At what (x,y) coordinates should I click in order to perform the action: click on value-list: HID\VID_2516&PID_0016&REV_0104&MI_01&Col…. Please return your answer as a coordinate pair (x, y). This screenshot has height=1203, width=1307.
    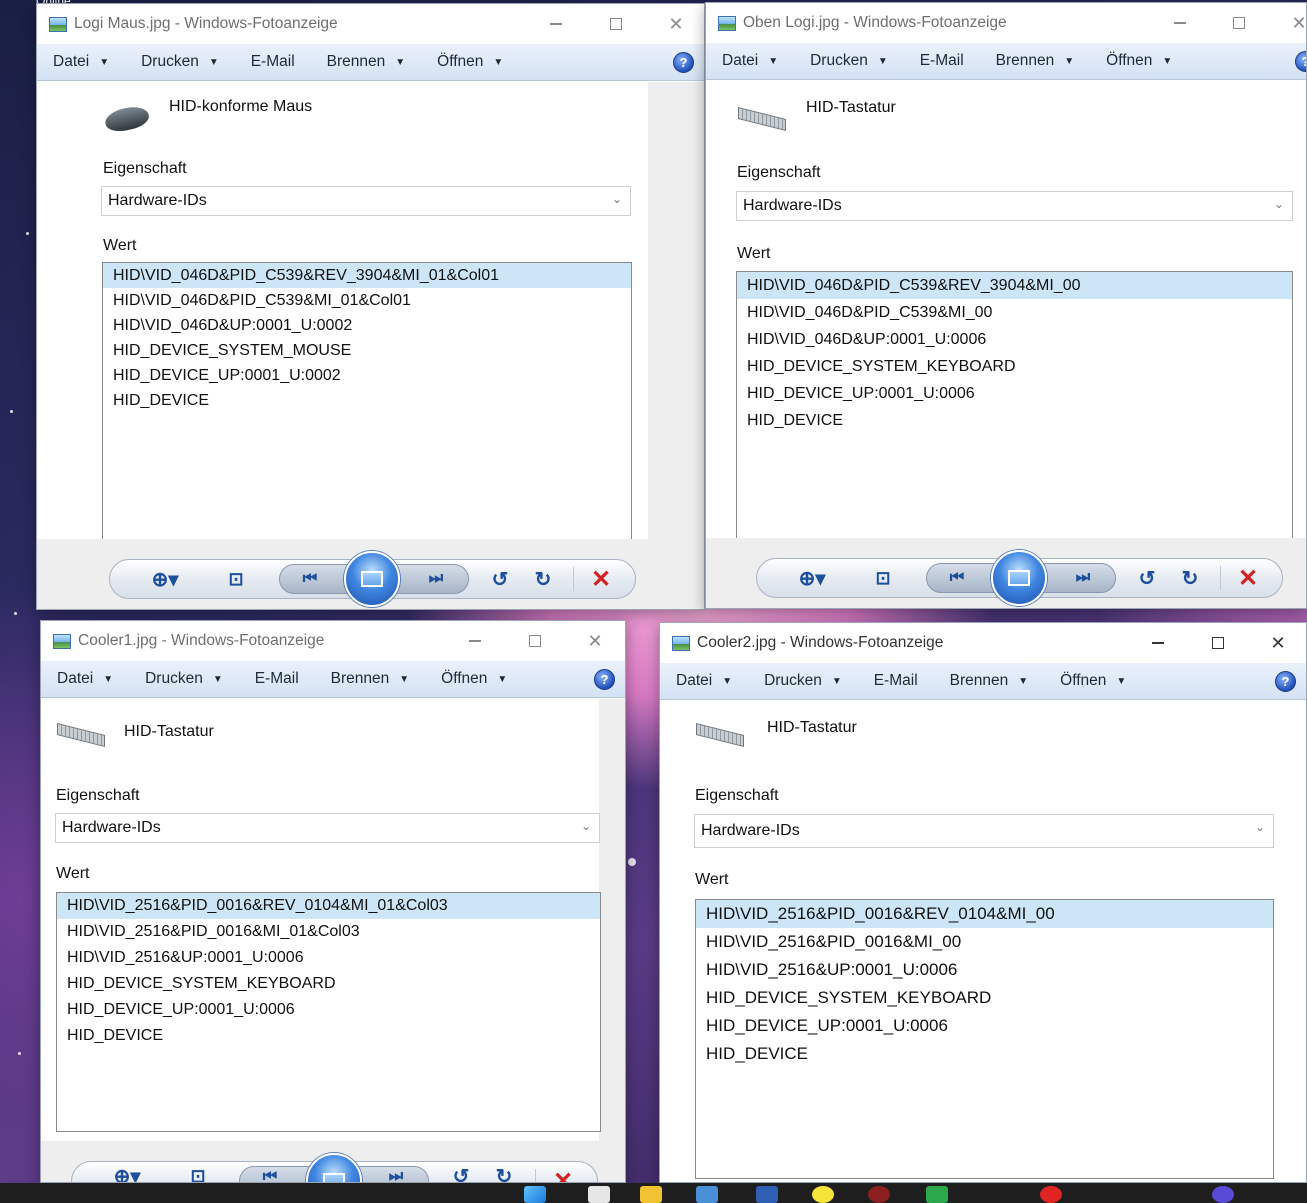
    Looking at the image, I should click on (328, 1012).